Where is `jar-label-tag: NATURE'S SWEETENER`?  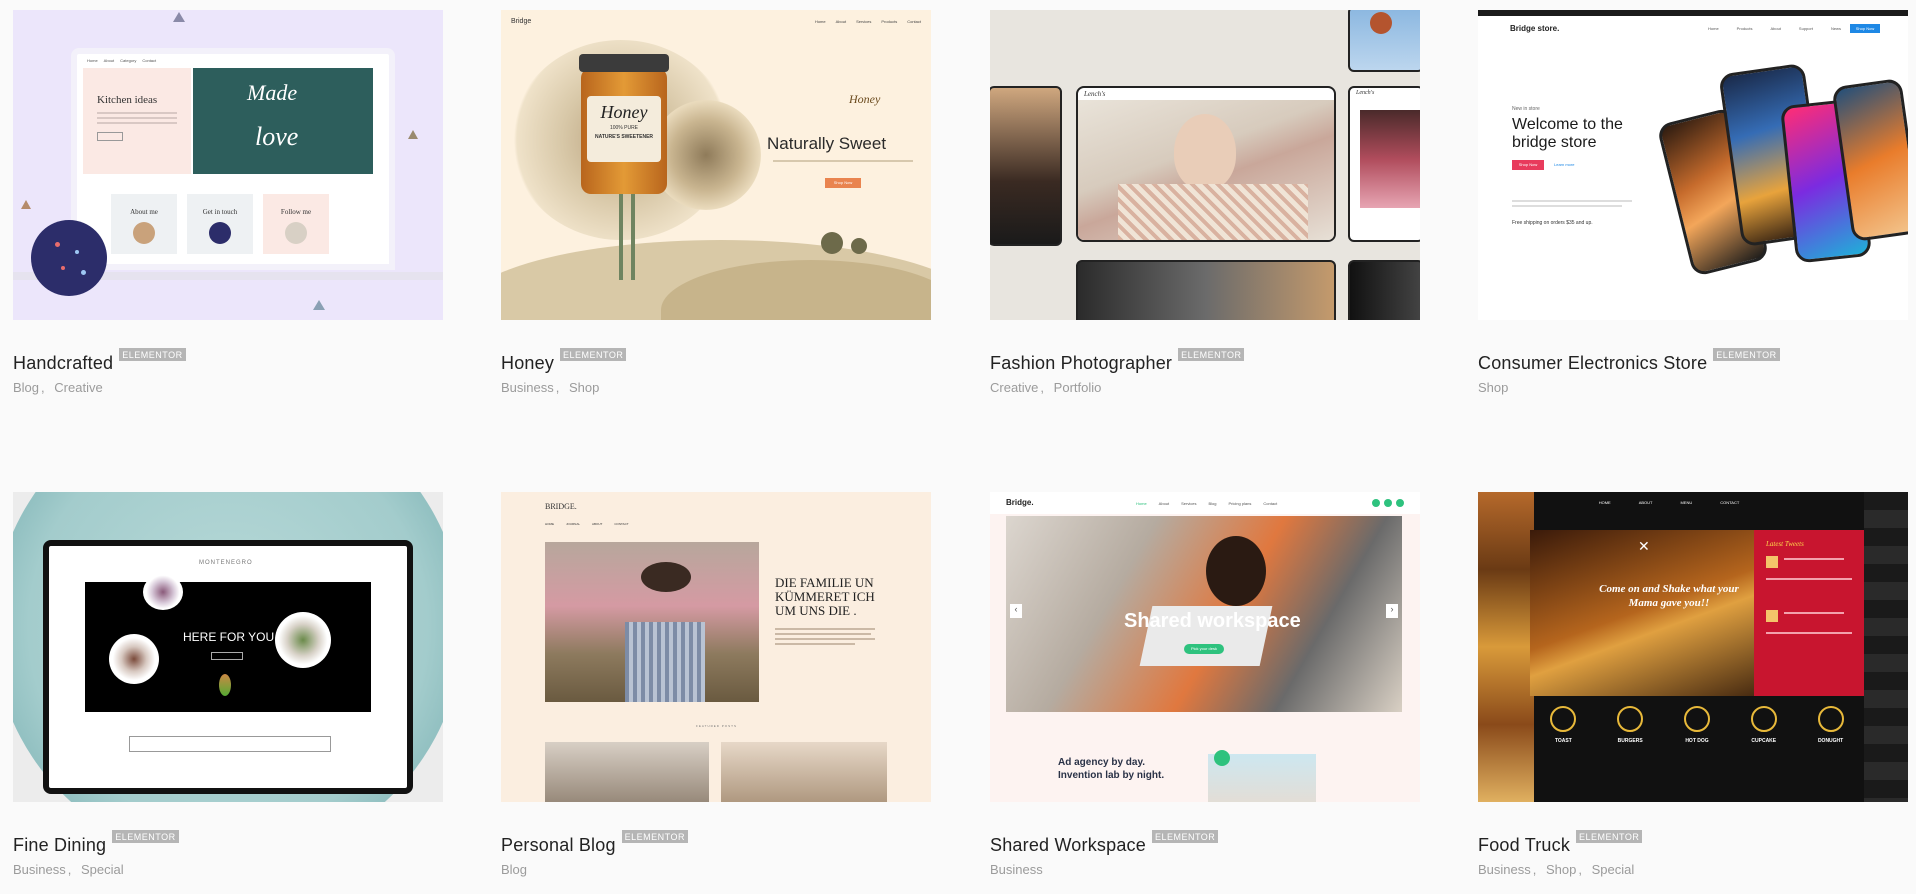 jar-label-tag: NATURE'S SWEETENER is located at coordinates (624, 137).